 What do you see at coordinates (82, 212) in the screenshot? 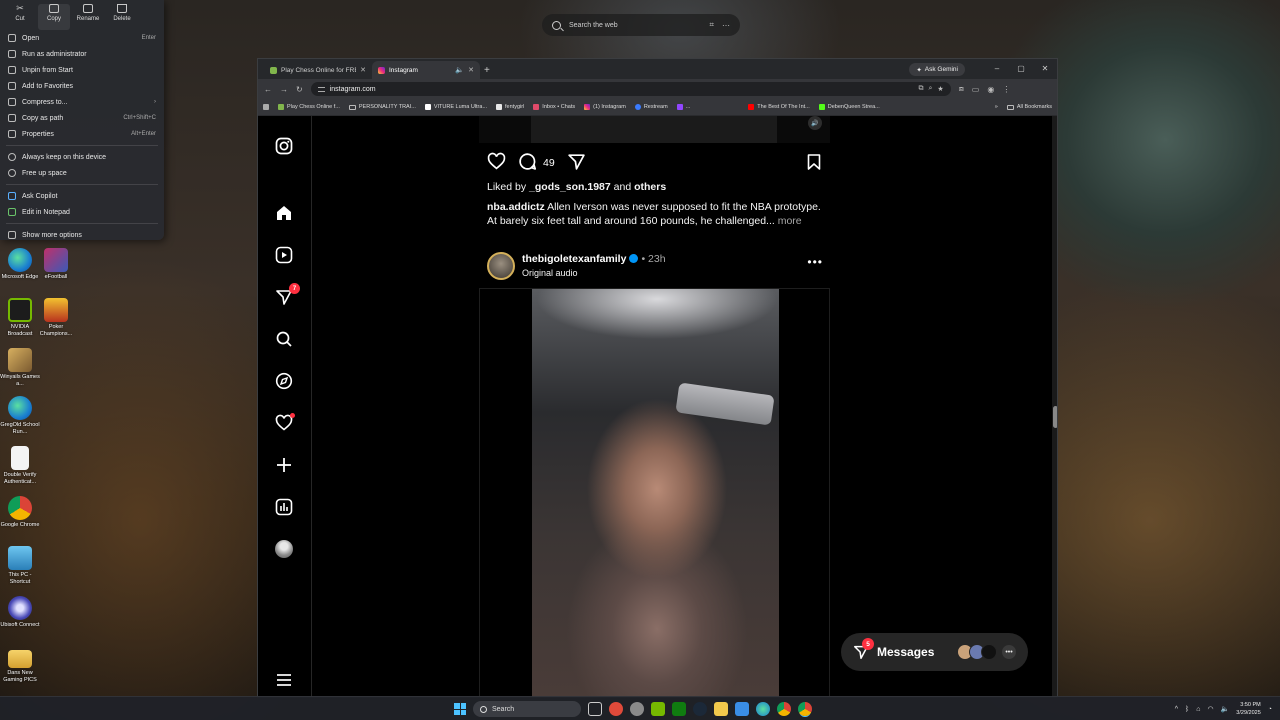
I see `menu-item-edit-notepad: Edit in Notepad` at bounding box center [82, 212].